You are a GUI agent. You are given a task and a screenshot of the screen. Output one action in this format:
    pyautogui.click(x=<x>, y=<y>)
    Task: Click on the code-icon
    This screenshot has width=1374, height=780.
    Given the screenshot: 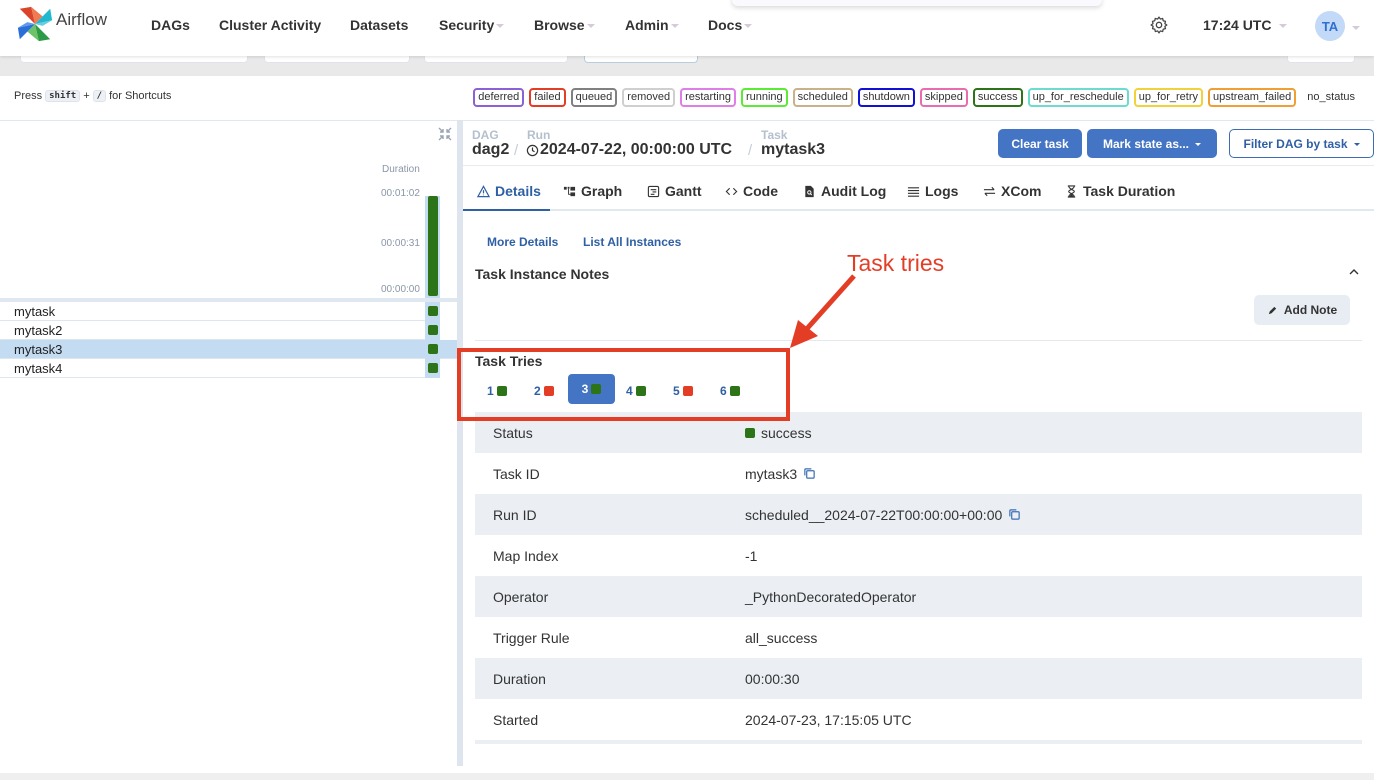 What is the action you would take?
    pyautogui.click(x=731, y=191)
    